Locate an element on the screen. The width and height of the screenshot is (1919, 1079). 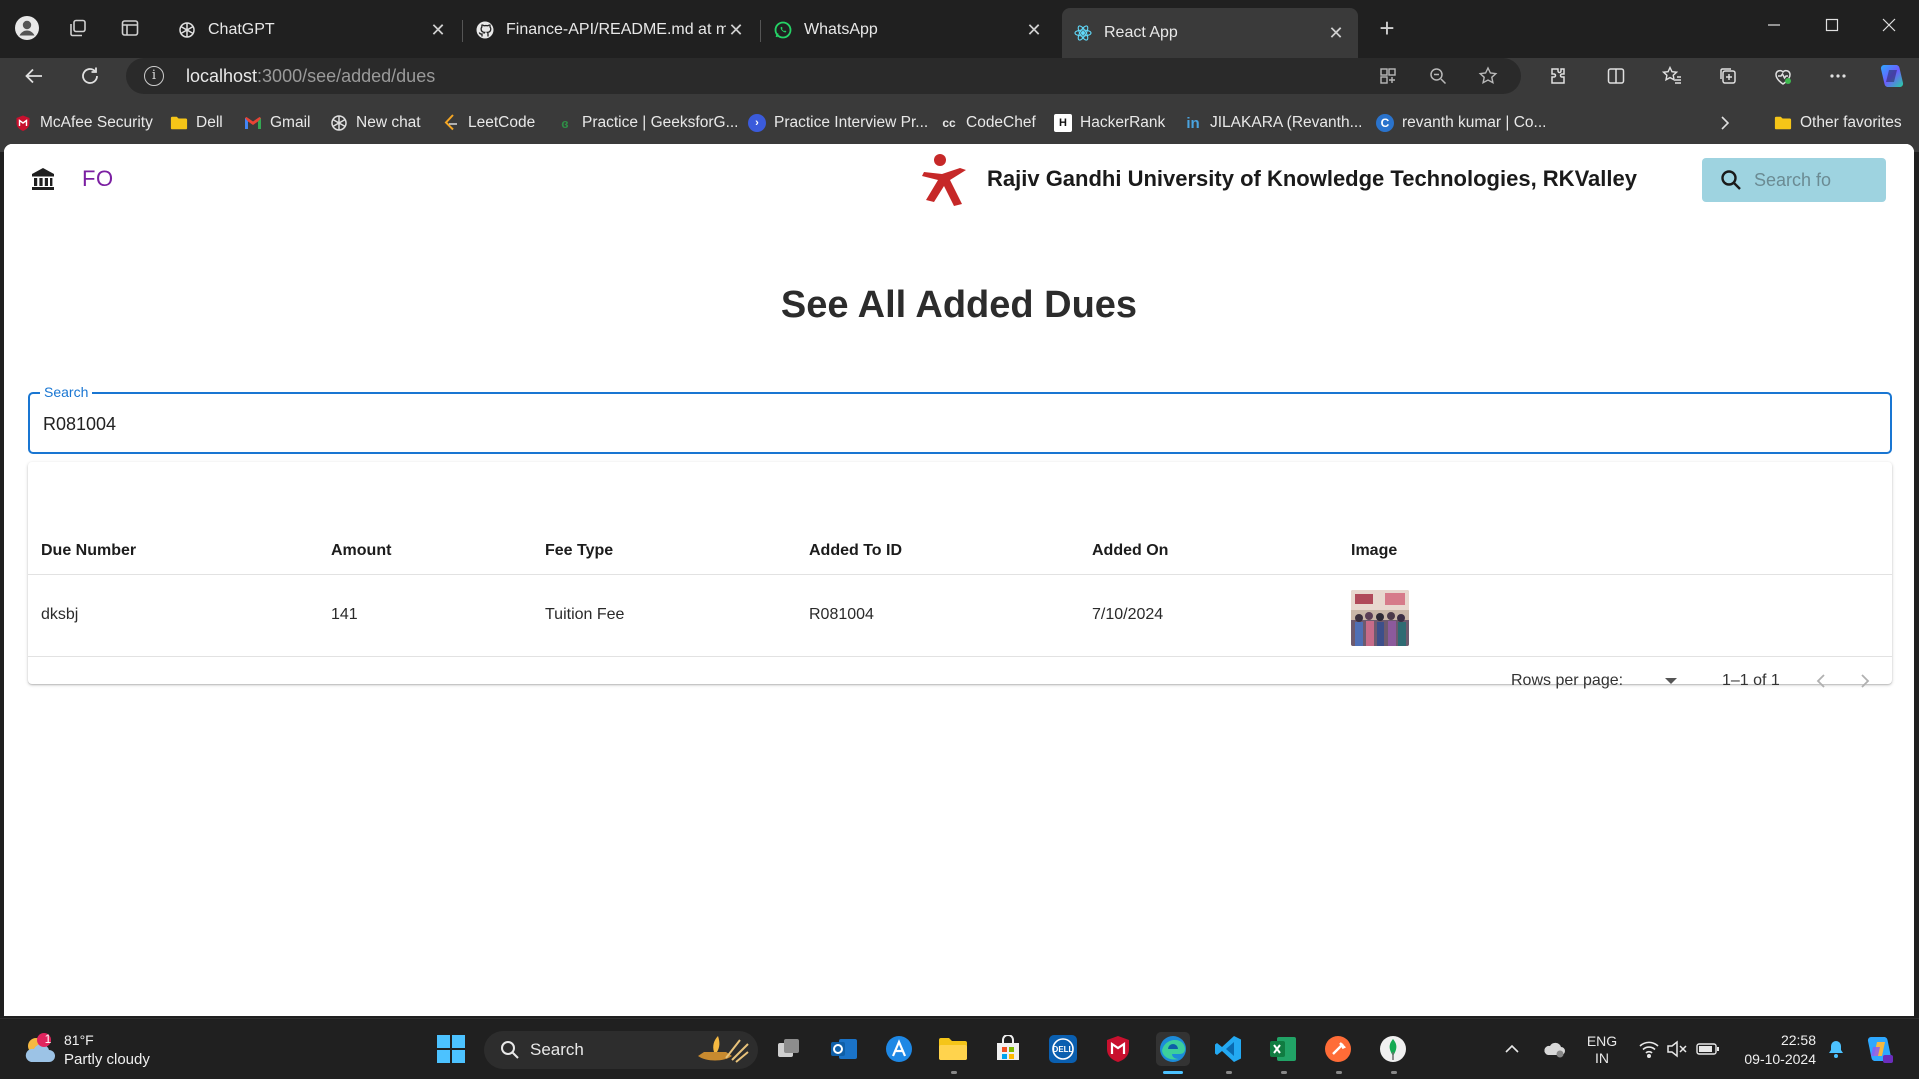
favorite-new-chat: New chat is located at coordinates (375, 123).